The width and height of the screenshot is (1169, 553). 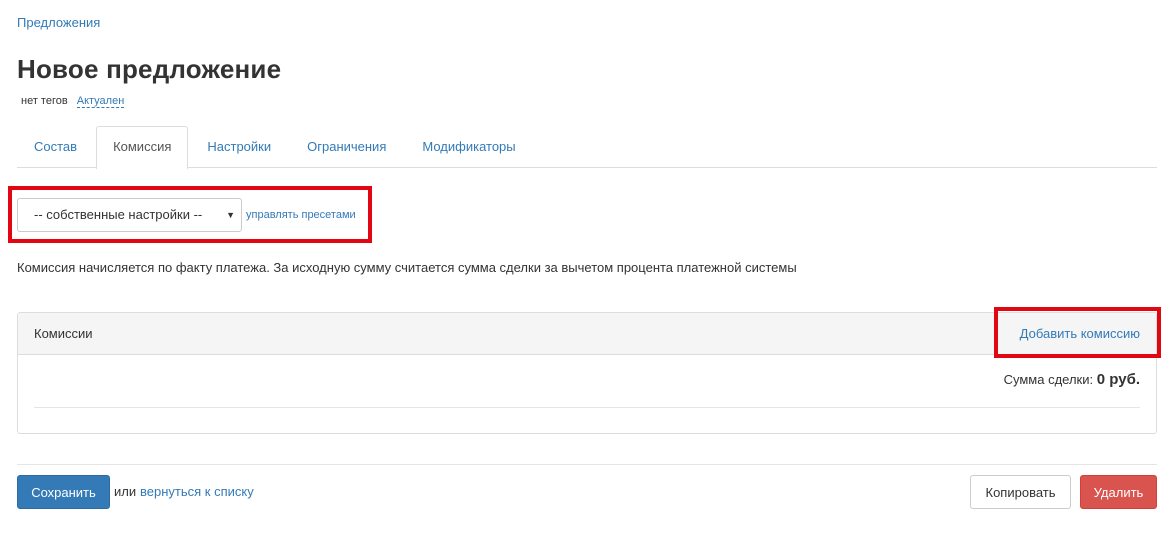 I want to click on tab-commission: Комиссия, so click(x=142, y=147).